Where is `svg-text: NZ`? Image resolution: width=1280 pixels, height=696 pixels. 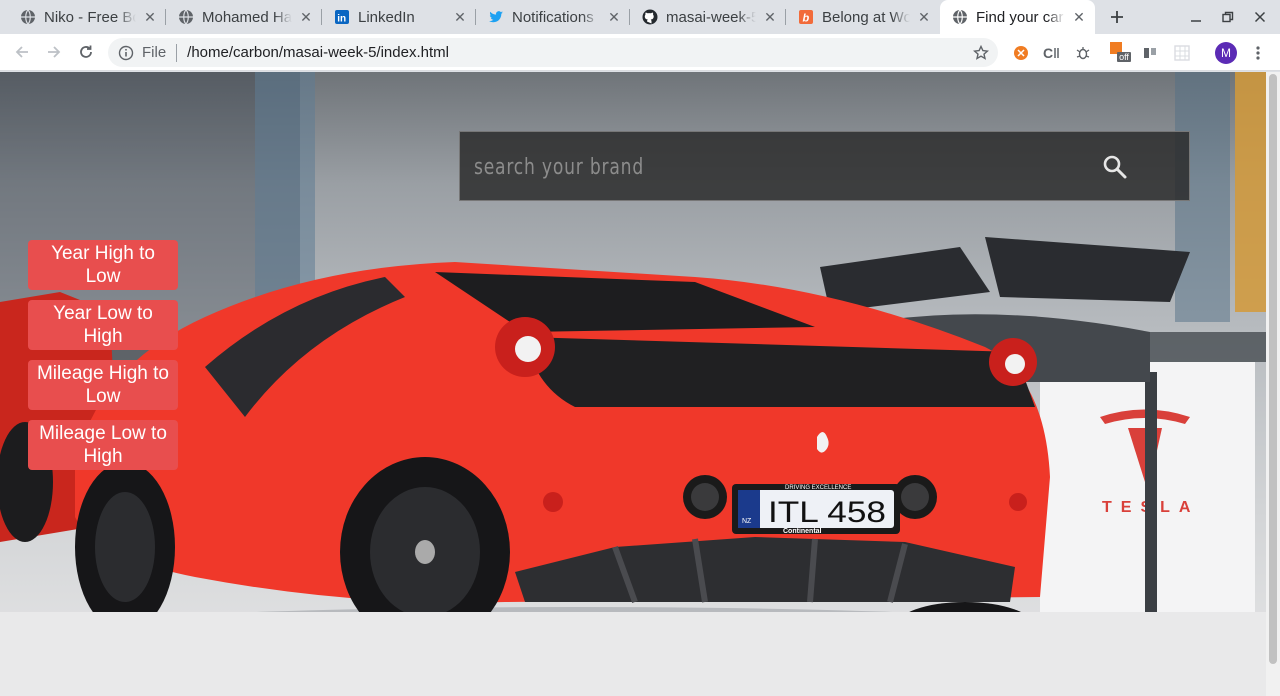
svg-text: NZ is located at coordinates (747, 521).